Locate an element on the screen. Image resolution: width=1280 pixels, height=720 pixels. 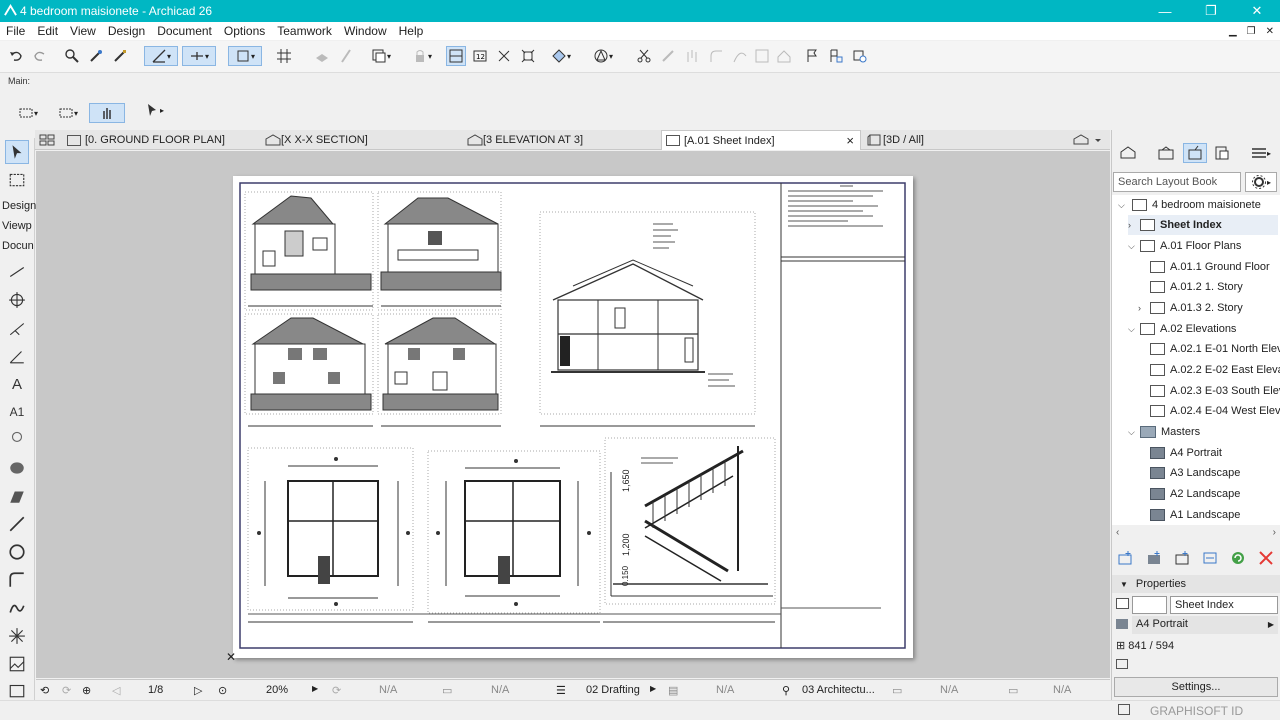
tree-item-south-elevation: A.02.3 E-03 South Eleva is located at coordinates (1215, 391).